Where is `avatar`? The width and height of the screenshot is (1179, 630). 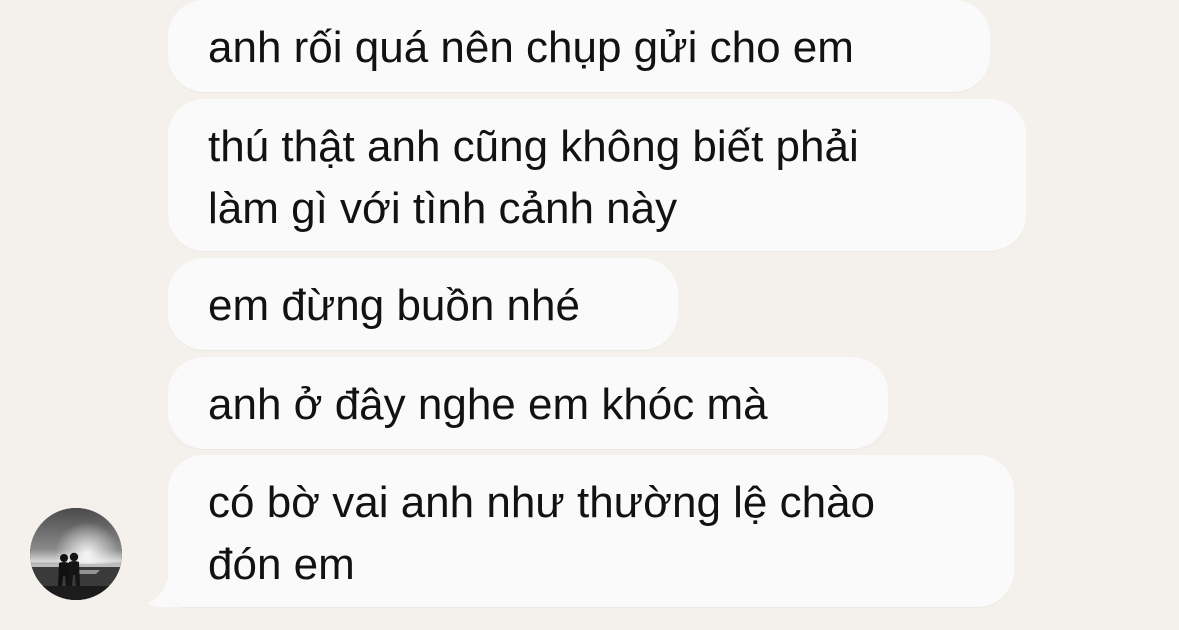 avatar is located at coordinates (76, 554).